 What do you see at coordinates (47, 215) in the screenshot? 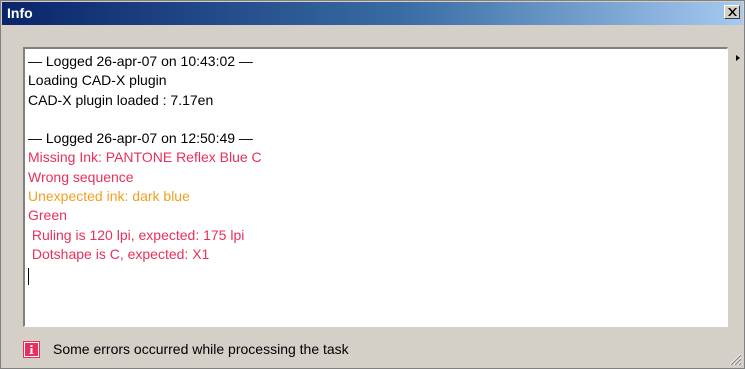
I see `log-line: Green` at bounding box center [47, 215].